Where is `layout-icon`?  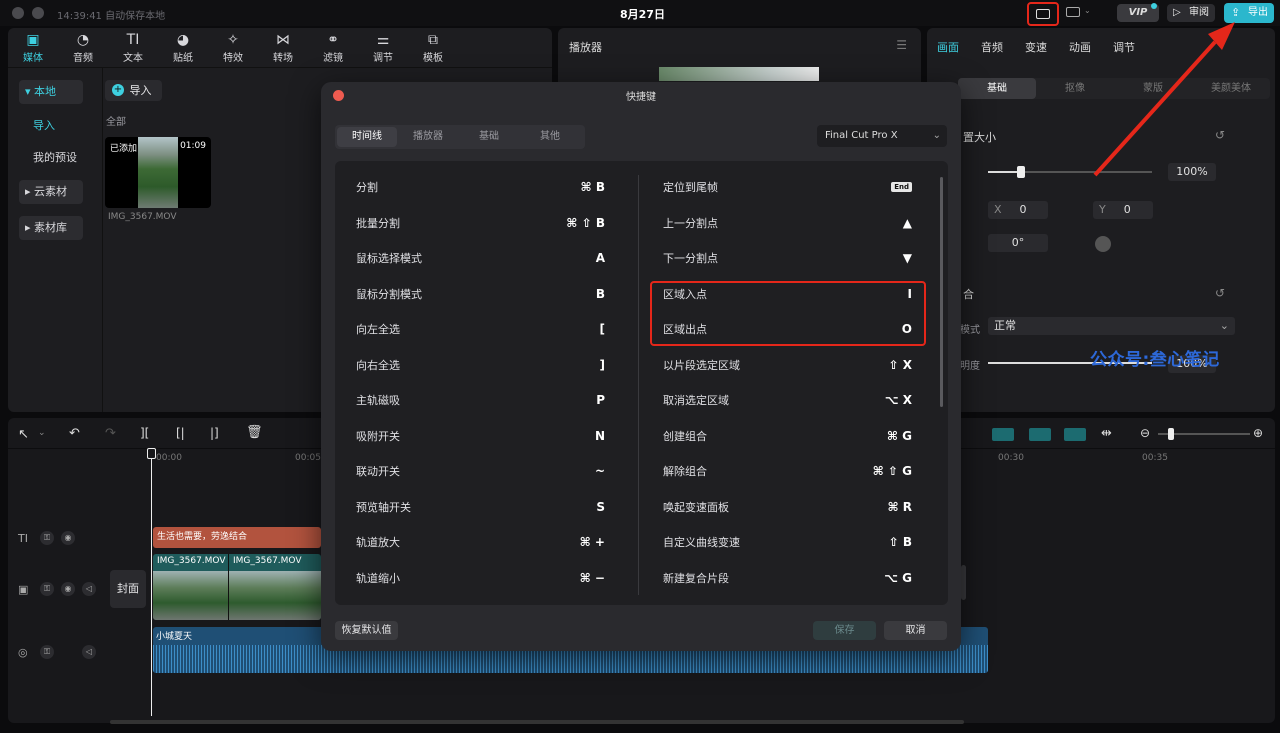 layout-icon is located at coordinates (1073, 12).